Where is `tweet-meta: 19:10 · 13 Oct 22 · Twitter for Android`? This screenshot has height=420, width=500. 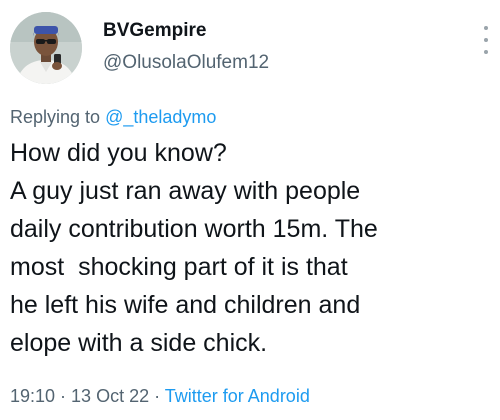 tweet-meta: 19:10 · 13 Oct 22 · Twitter for Android is located at coordinates (160, 396).